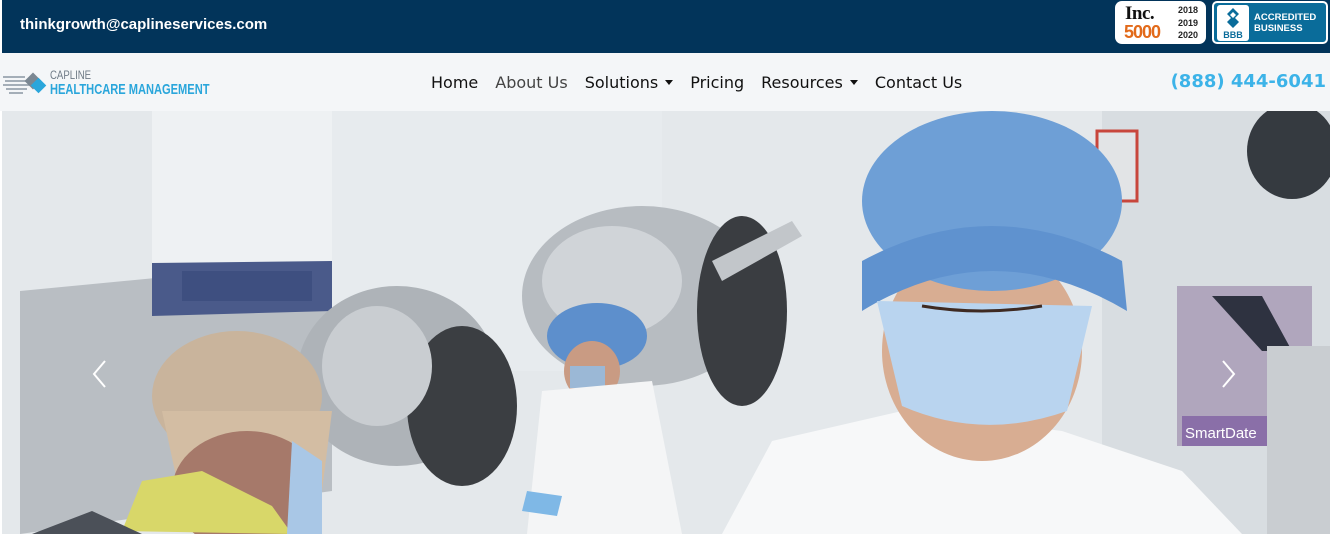  What do you see at coordinates (71, 75) in the screenshot?
I see `logo-text-line1: CAPLINE` at bounding box center [71, 75].